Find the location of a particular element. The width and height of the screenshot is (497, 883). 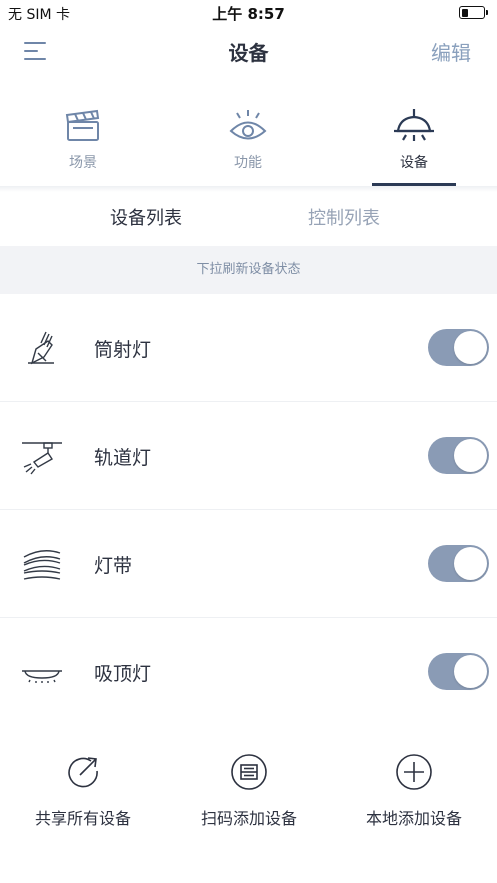

track-light-icon is located at coordinates (42, 458).